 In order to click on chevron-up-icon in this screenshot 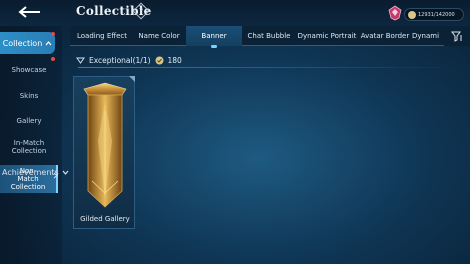, I will do `click(48, 42)`.